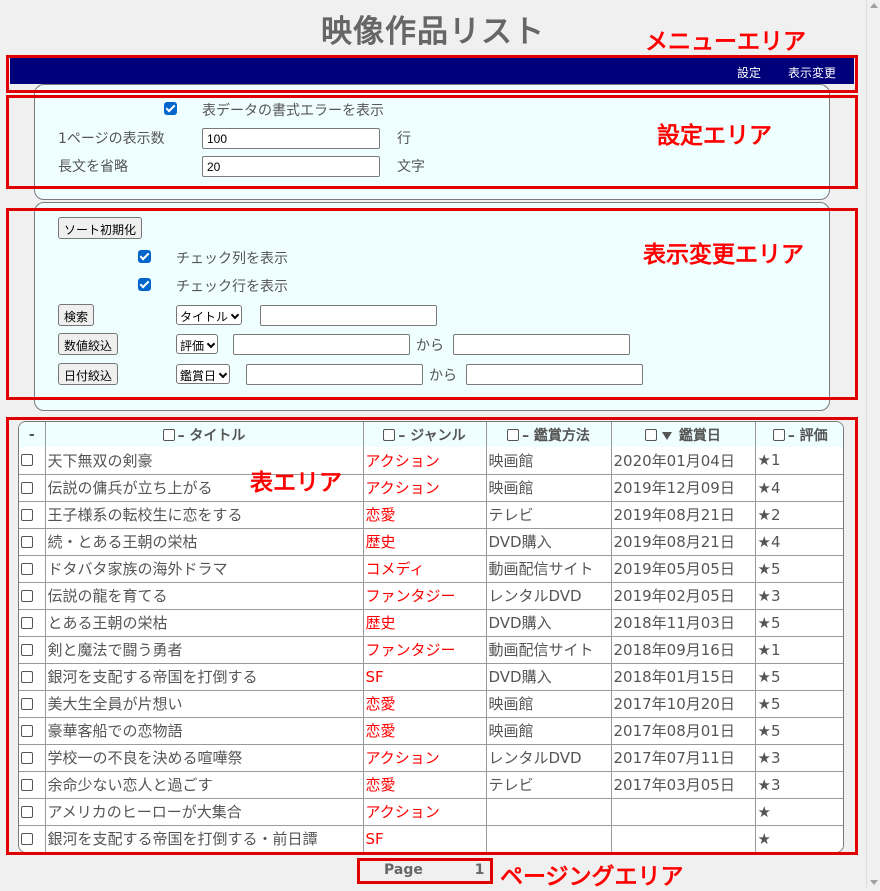 Image resolution: width=880 pixels, height=891 pixels. What do you see at coordinates (874, 882) in the screenshot?
I see `scroll-down-icon` at bounding box center [874, 882].